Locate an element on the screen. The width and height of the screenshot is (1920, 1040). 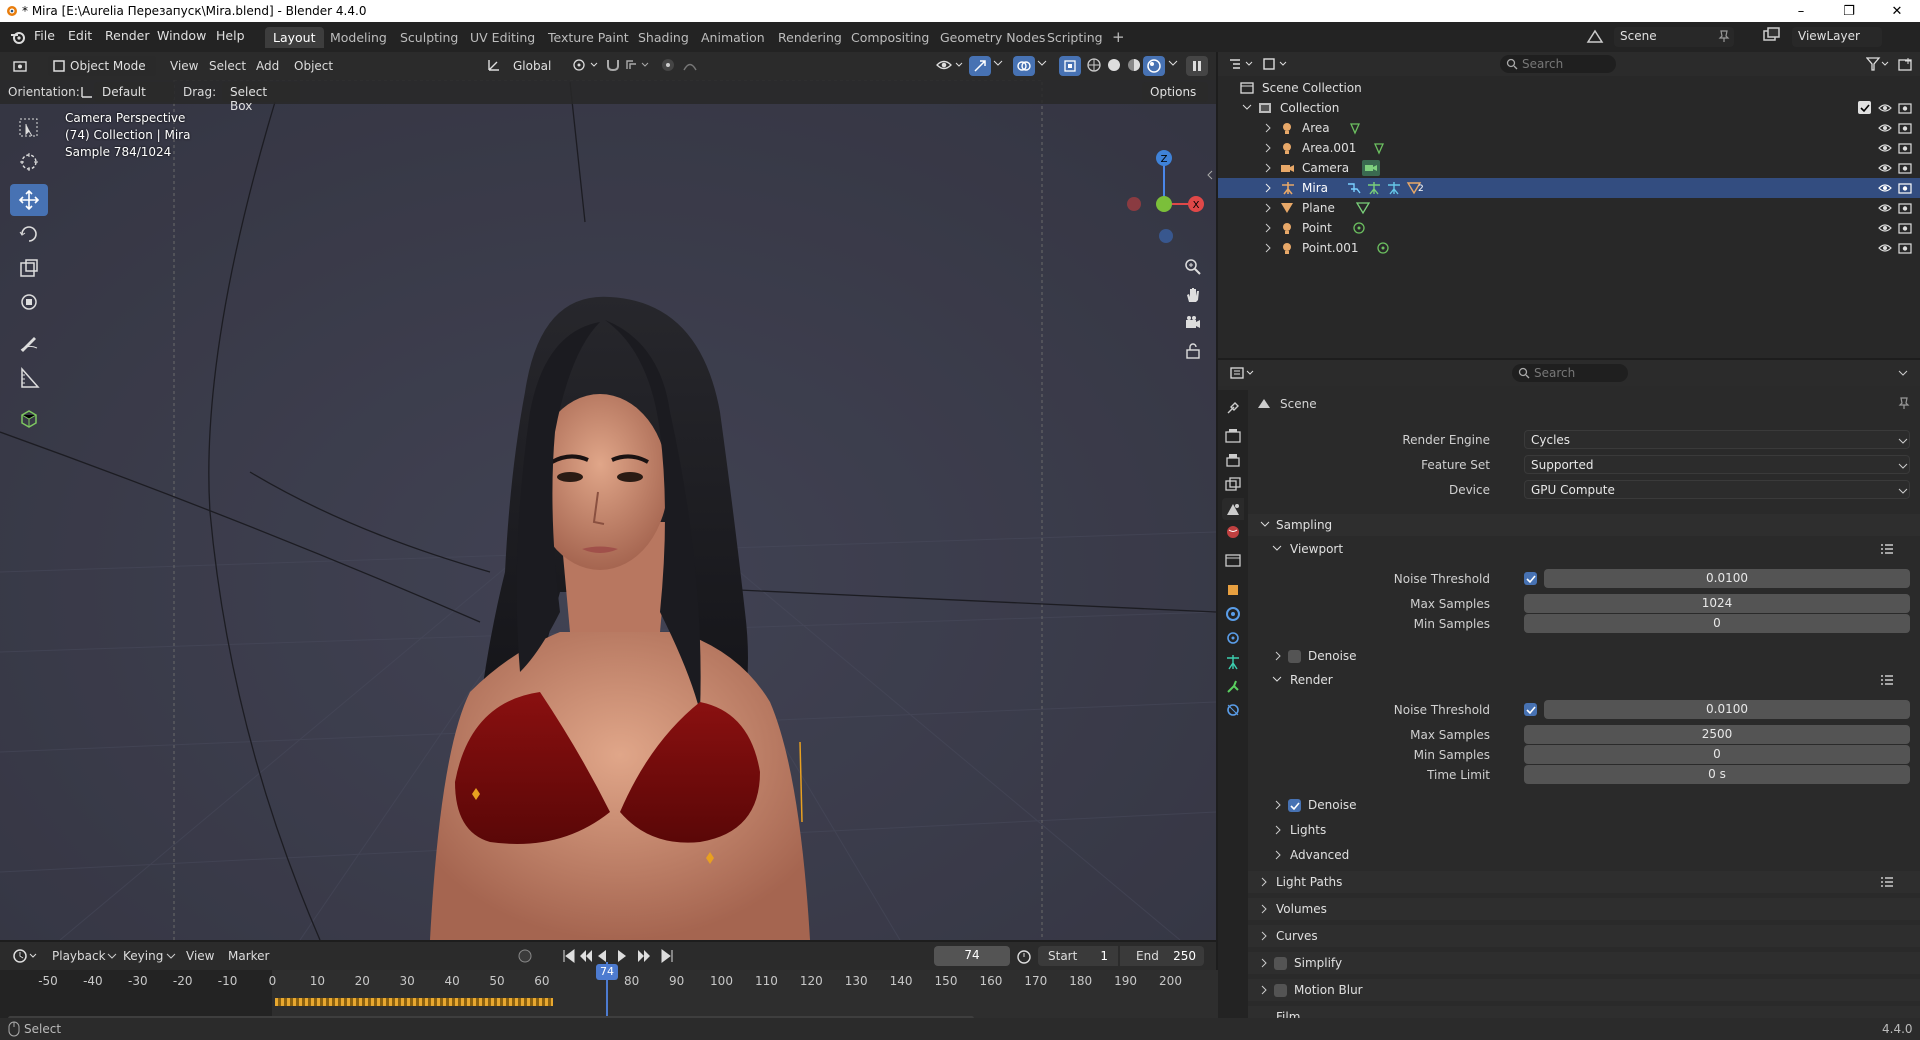
collection-visibility-icon is located at coordinates (1885, 108).